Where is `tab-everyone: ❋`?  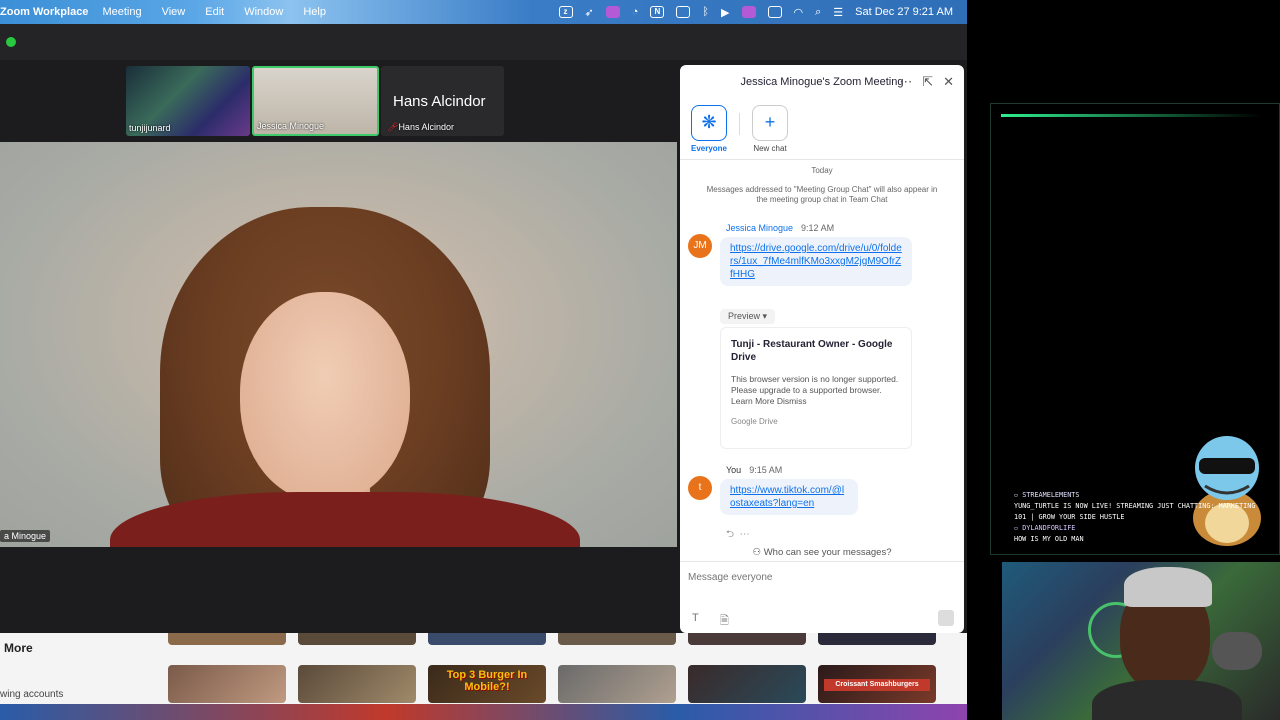 tab-everyone: ❋ is located at coordinates (709, 123).